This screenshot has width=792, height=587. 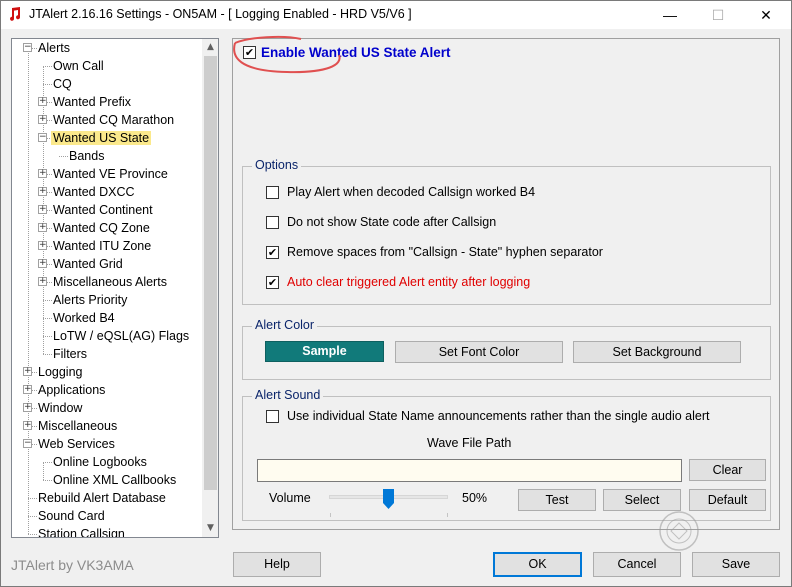 I want to click on close-button: ✕, so click(x=766, y=15).